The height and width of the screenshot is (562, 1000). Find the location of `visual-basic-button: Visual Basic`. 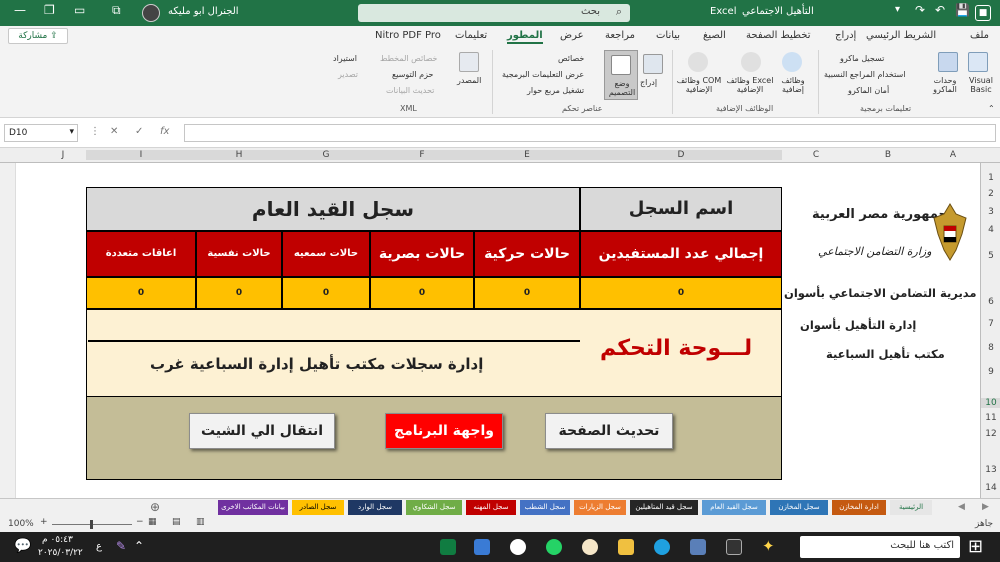

visual-basic-button: Visual Basic is located at coordinates (981, 85).